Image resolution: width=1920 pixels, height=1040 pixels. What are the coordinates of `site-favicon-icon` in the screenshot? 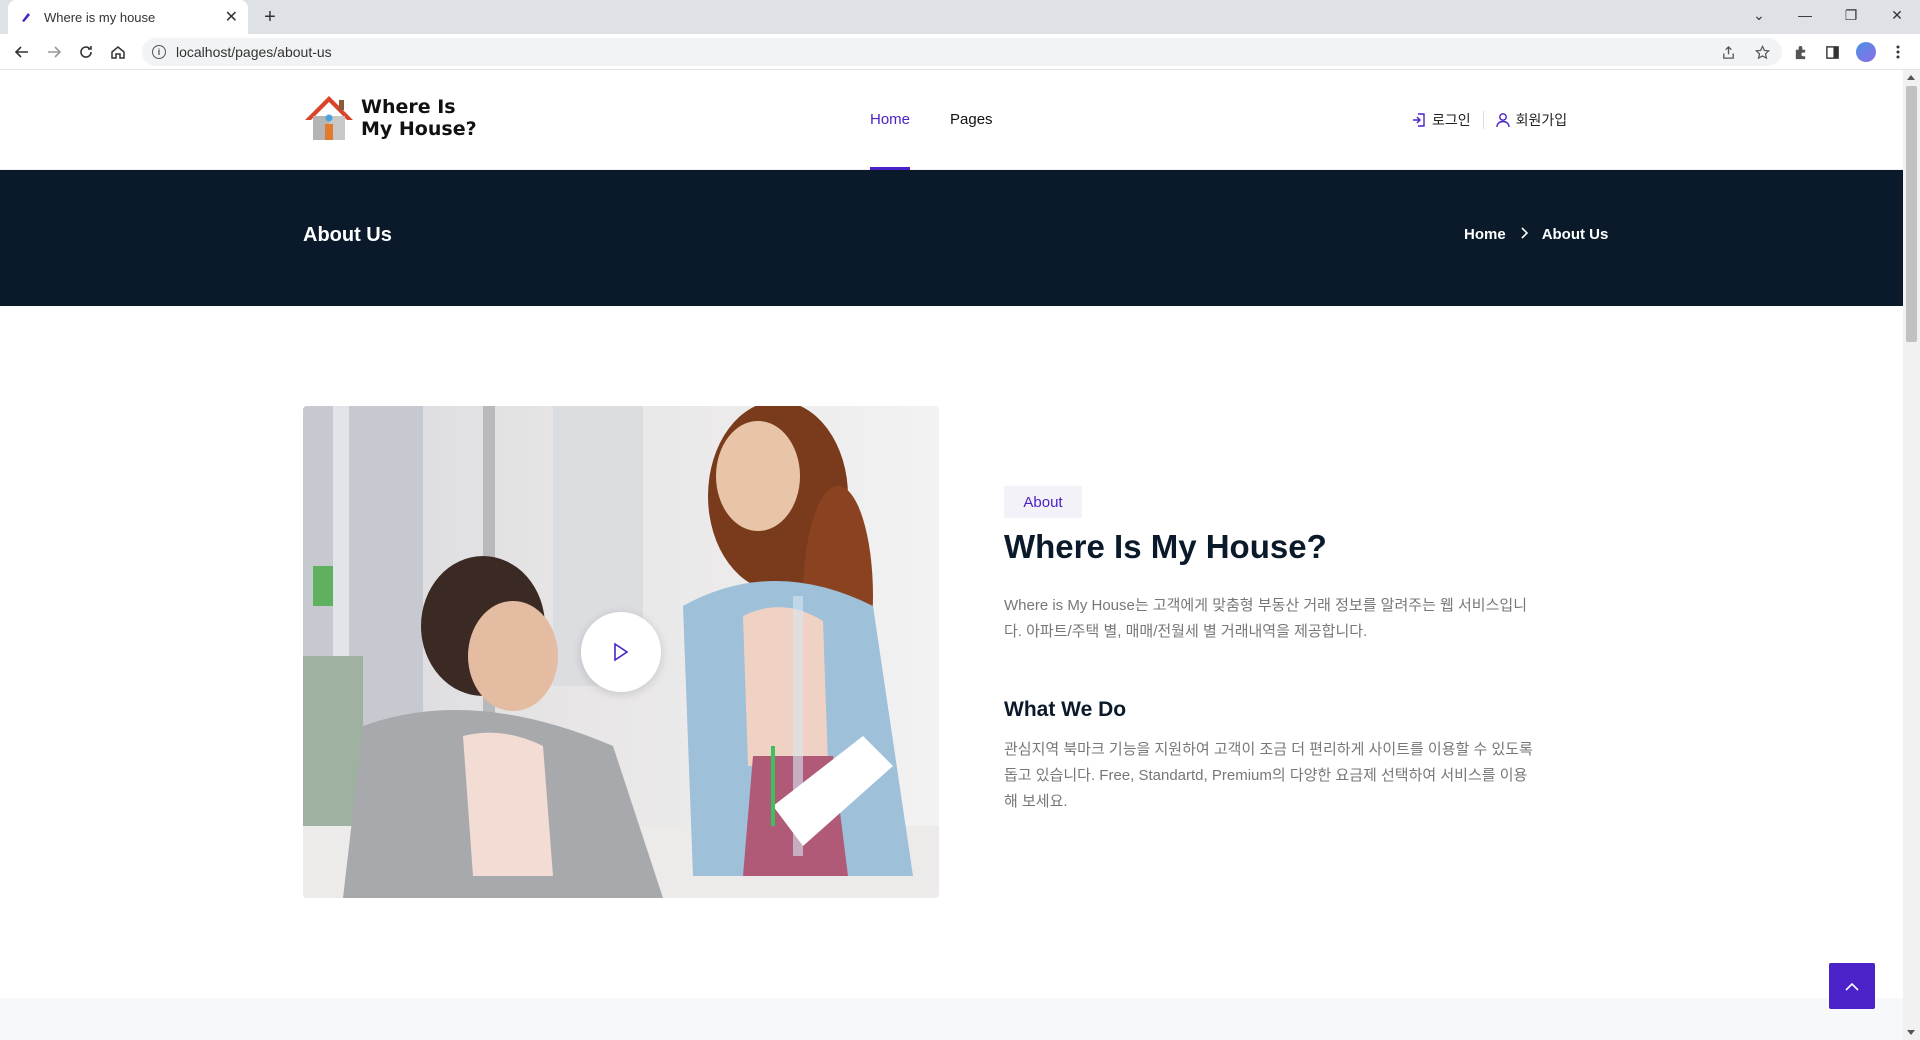 It's located at (26, 17).